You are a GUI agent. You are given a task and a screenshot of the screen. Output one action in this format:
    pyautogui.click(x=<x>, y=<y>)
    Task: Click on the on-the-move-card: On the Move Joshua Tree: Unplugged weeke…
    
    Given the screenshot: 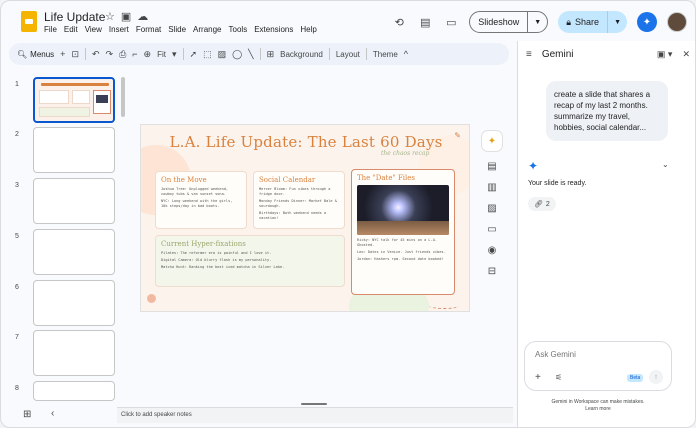 What is the action you would take?
    pyautogui.click(x=201, y=200)
    